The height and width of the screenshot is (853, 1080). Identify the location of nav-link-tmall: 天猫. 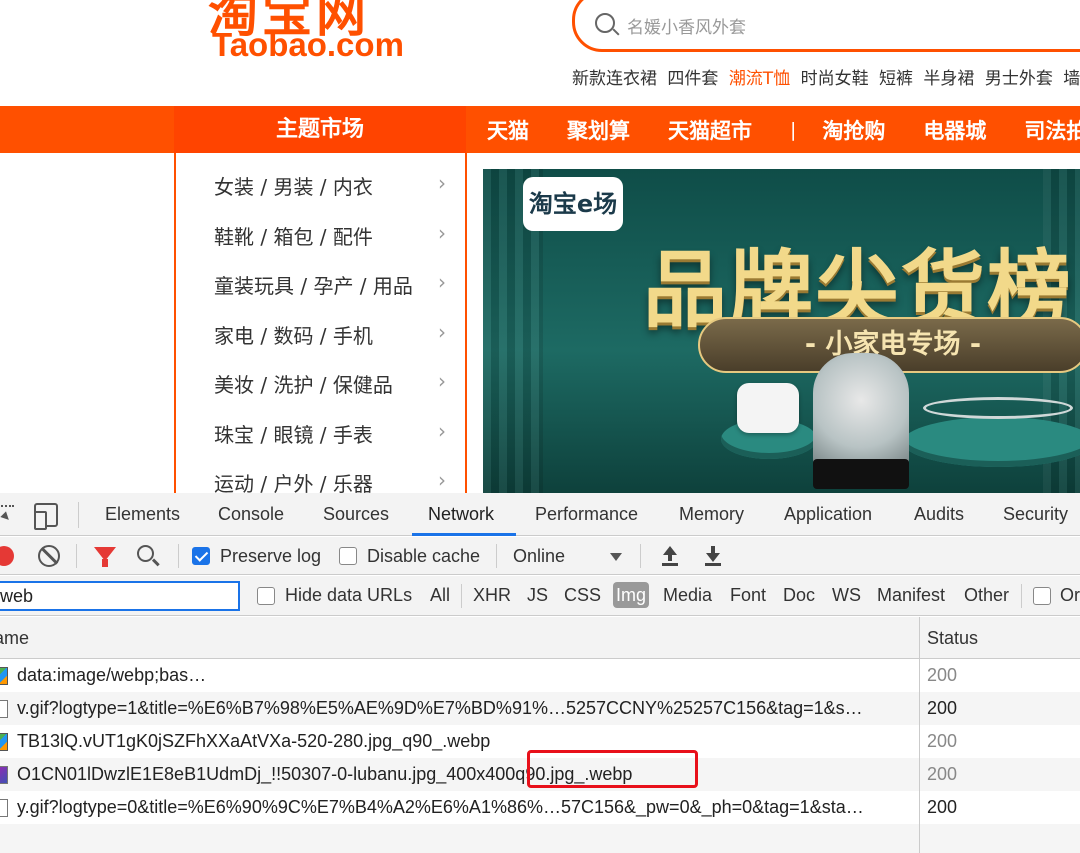
(508, 130).